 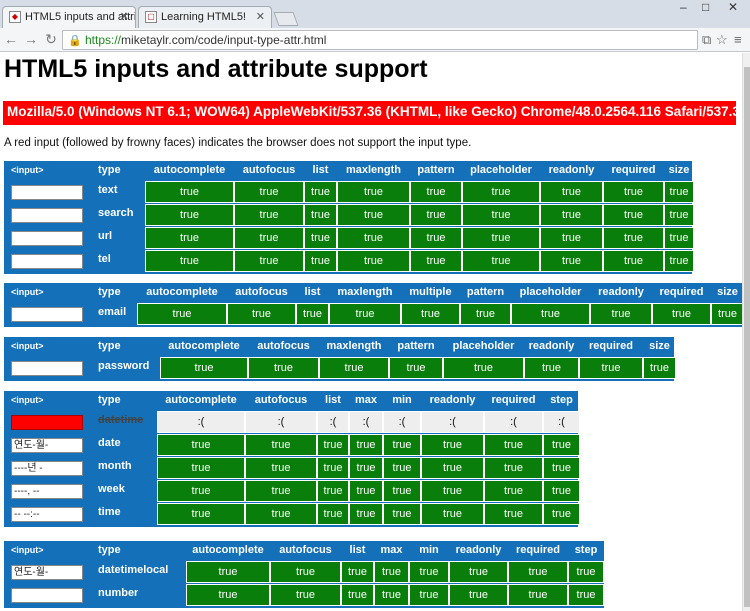 I want to click on input-text-field, so click(x=47, y=192).